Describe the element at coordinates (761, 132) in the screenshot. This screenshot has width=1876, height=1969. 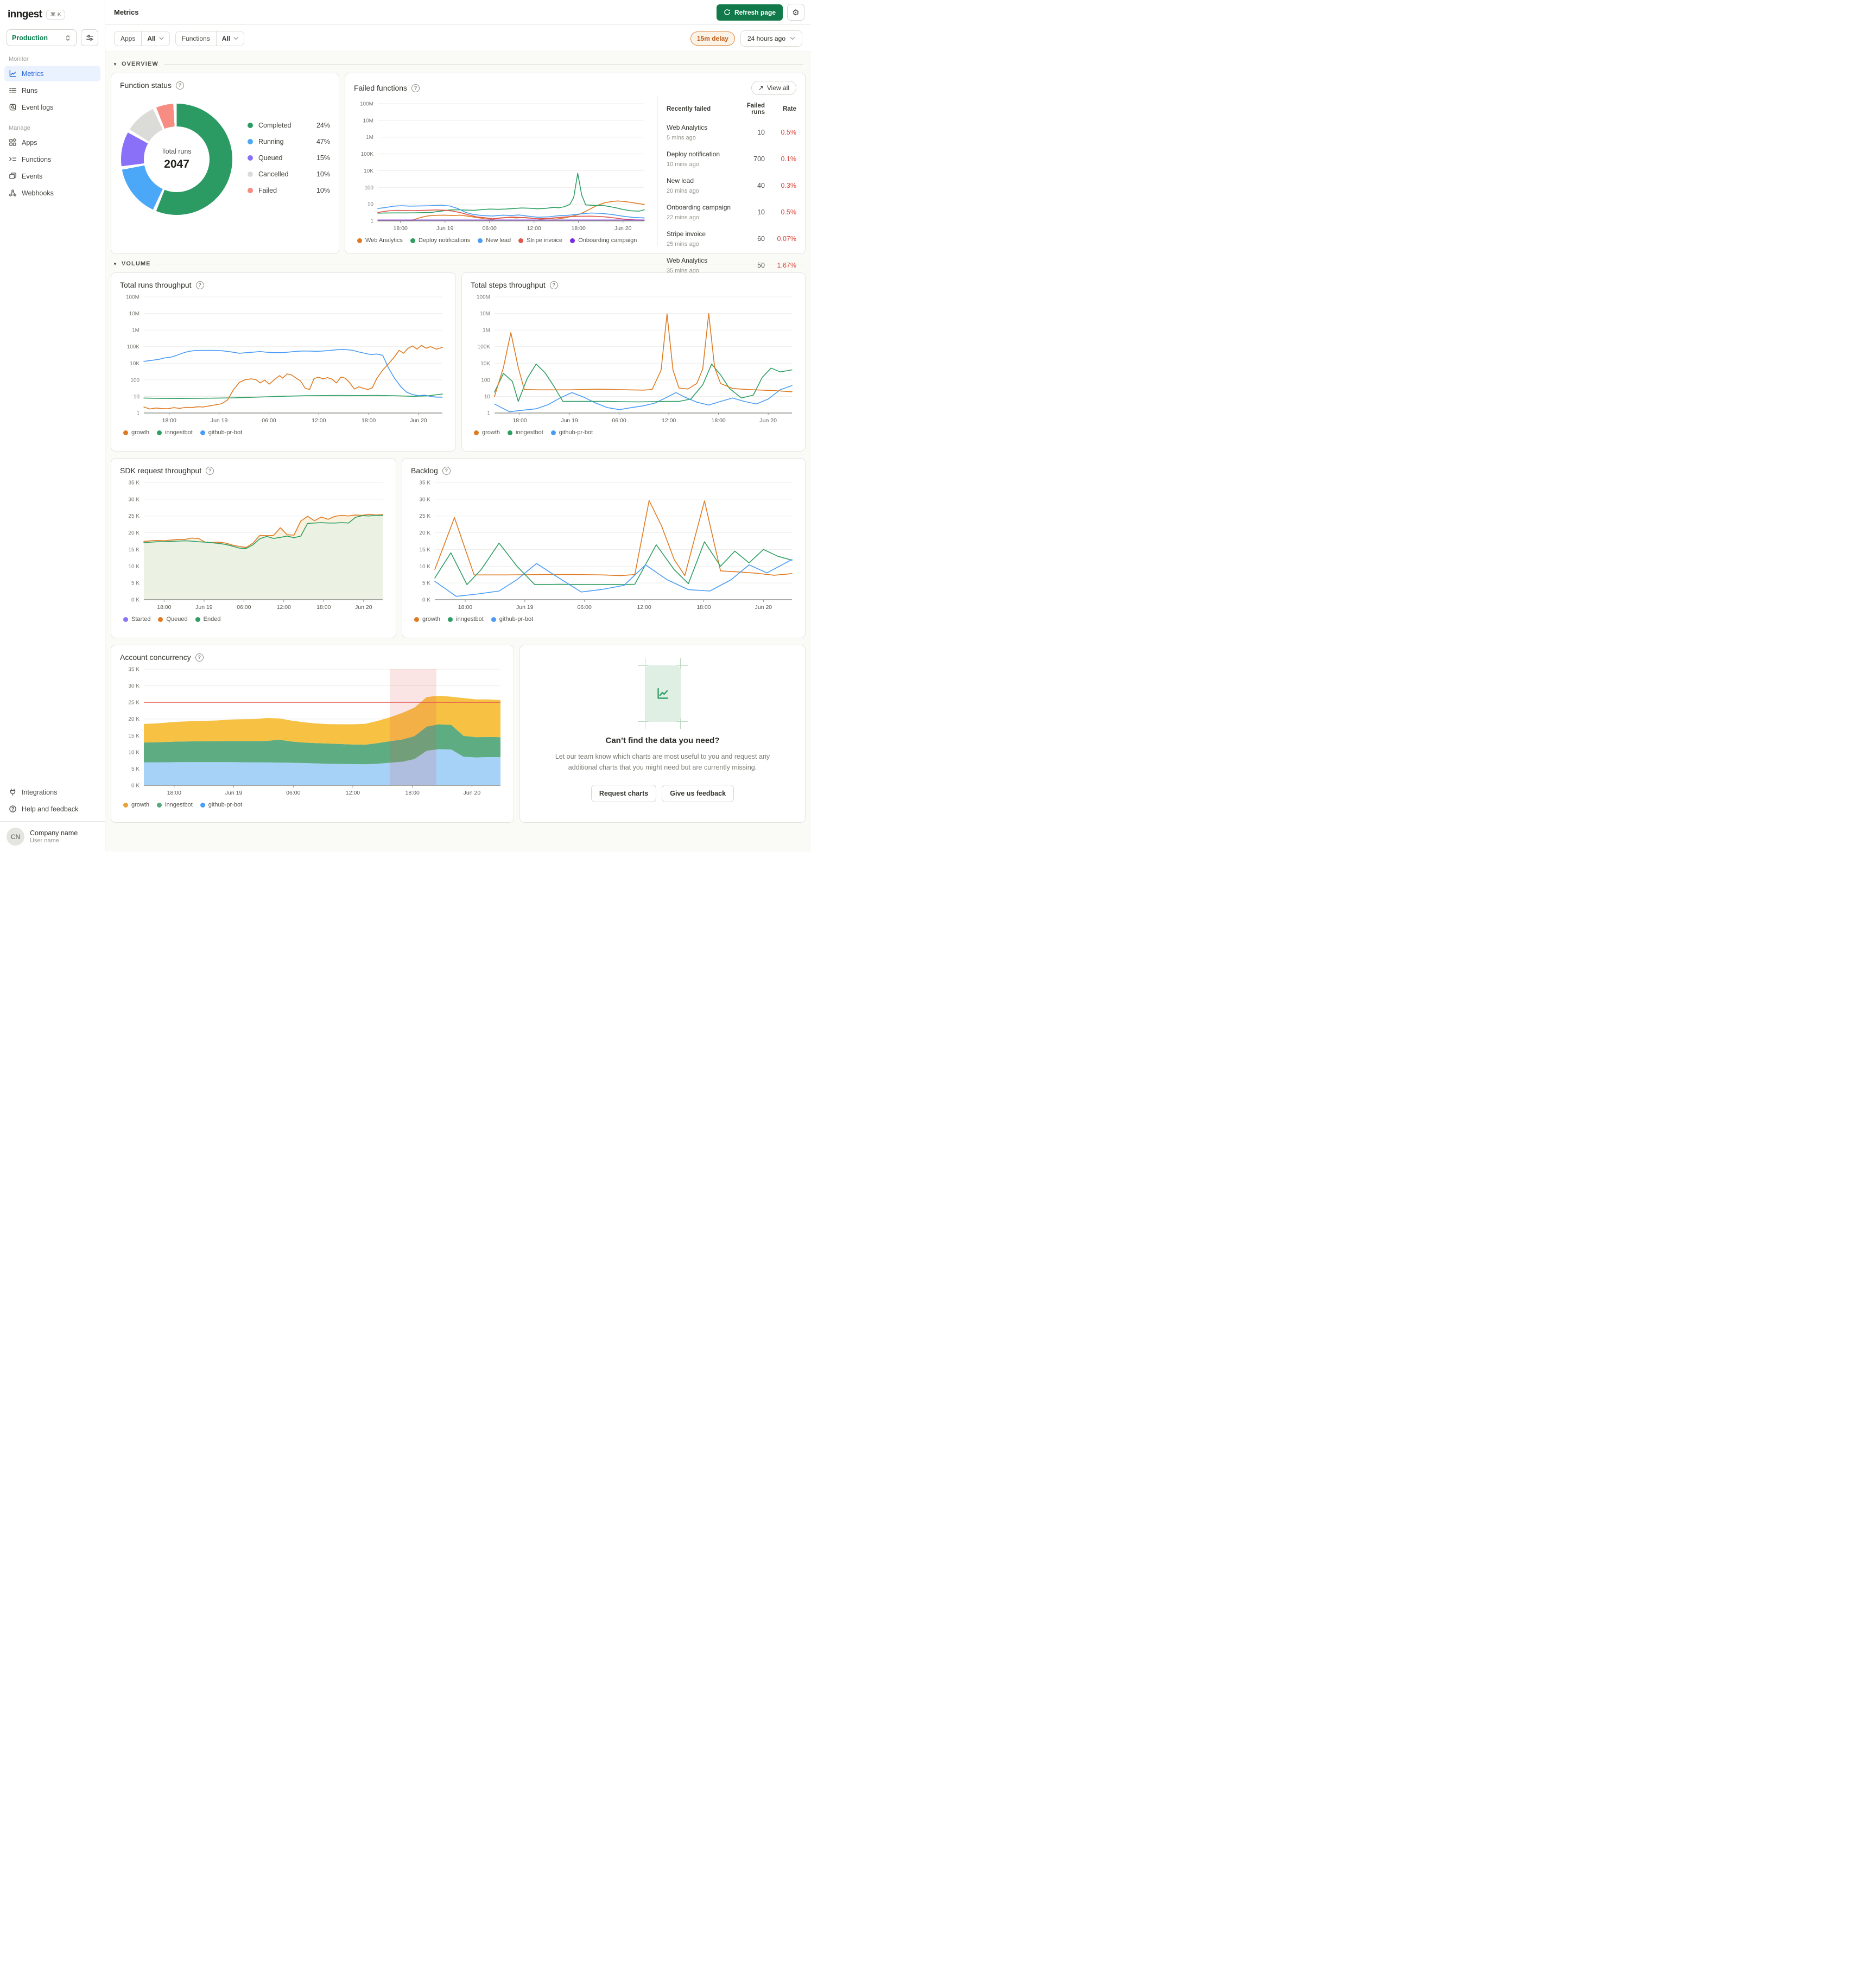
I see `failed-runs-value: 10` at that location.